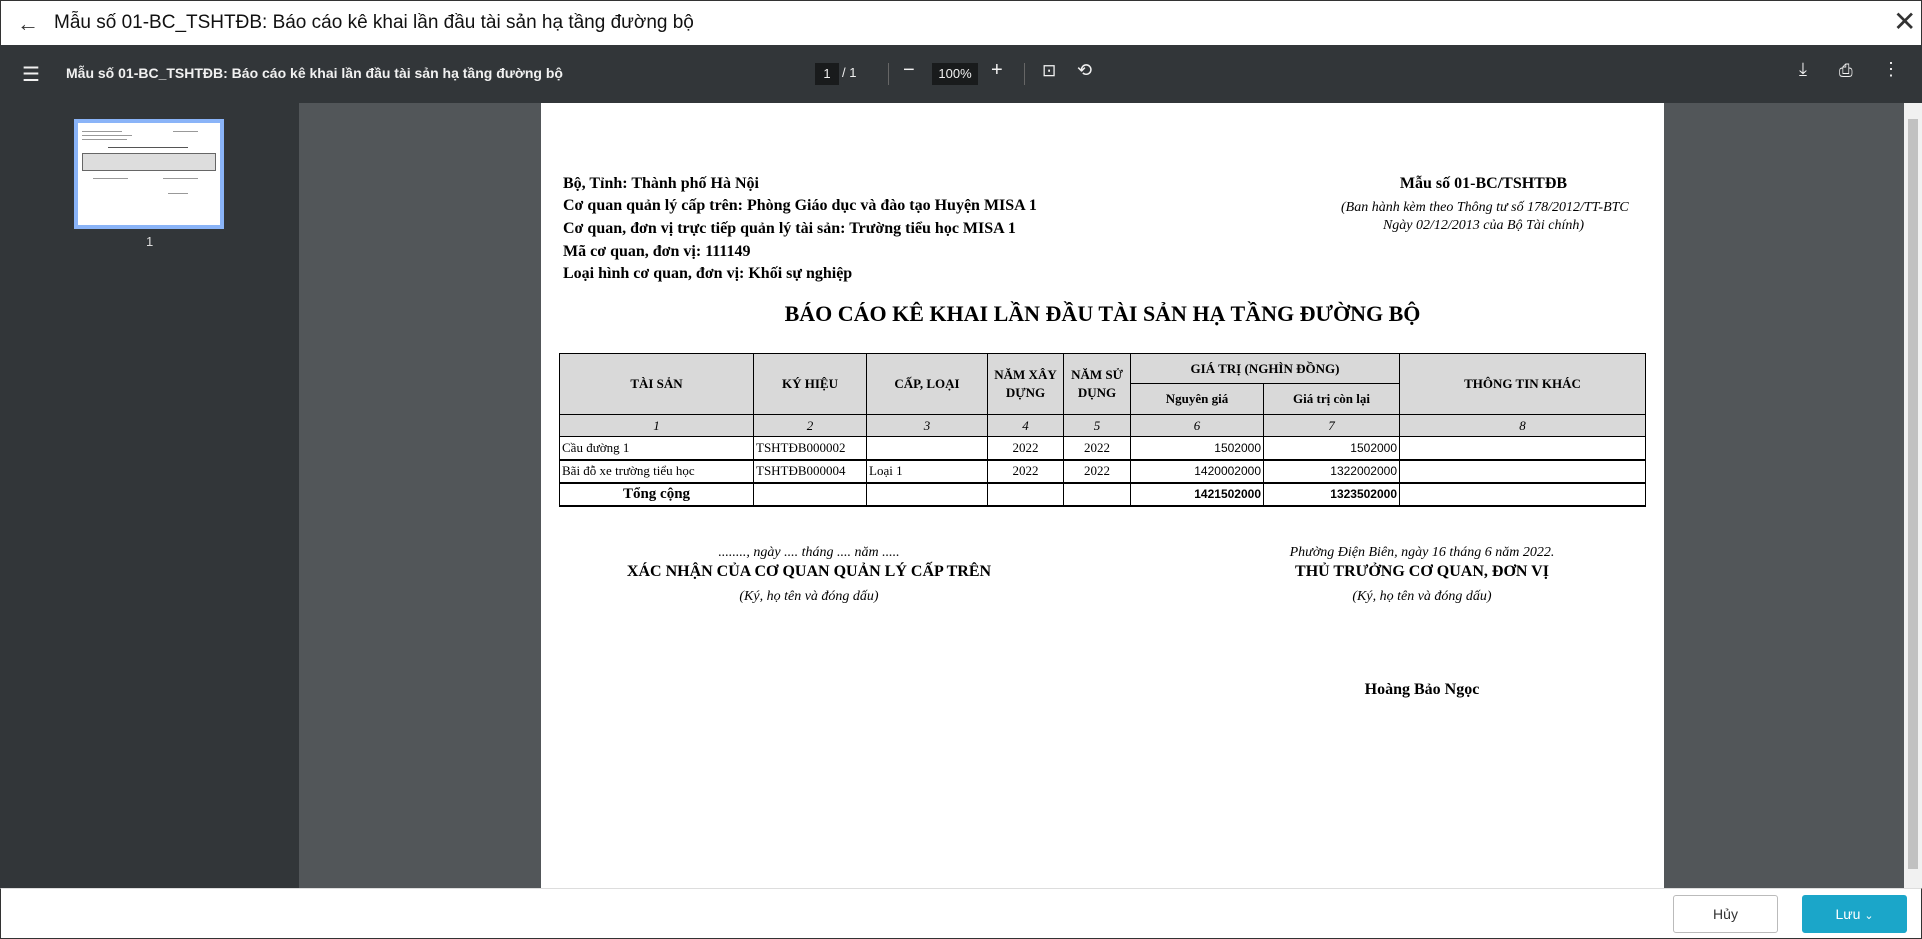 The image size is (1922, 939). What do you see at coordinates (1331, 399) in the screenshot?
I see `col-header: Giá trị còn lại` at bounding box center [1331, 399].